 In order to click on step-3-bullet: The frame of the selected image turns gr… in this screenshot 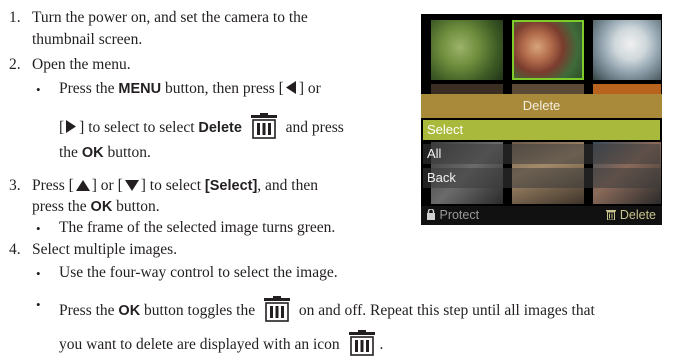, I will do `click(197, 227)`.